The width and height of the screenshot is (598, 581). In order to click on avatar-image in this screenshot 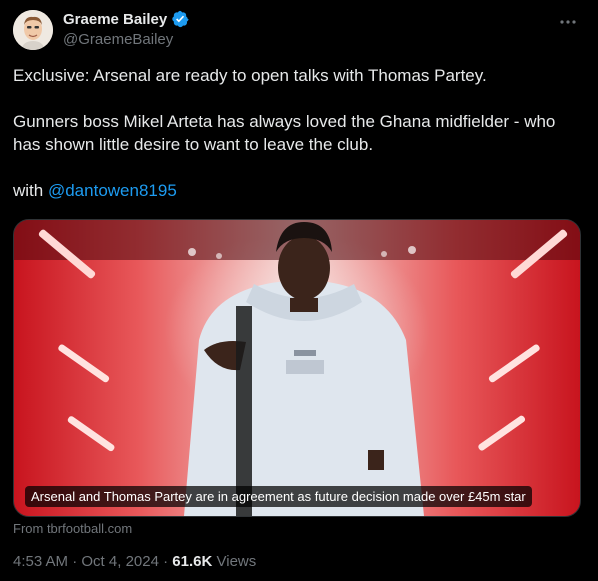, I will do `click(33, 30)`.